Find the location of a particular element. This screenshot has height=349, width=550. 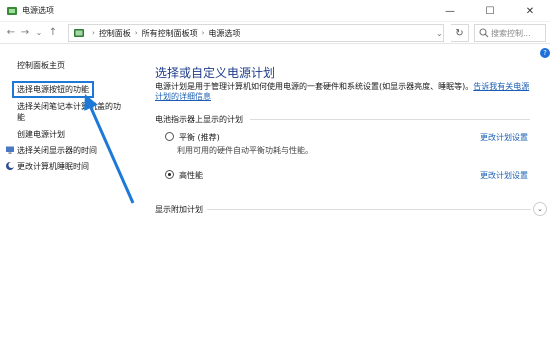

plan-description: 利用可用的硬件自动平衡功耗与性能。 is located at coordinates (245, 150).